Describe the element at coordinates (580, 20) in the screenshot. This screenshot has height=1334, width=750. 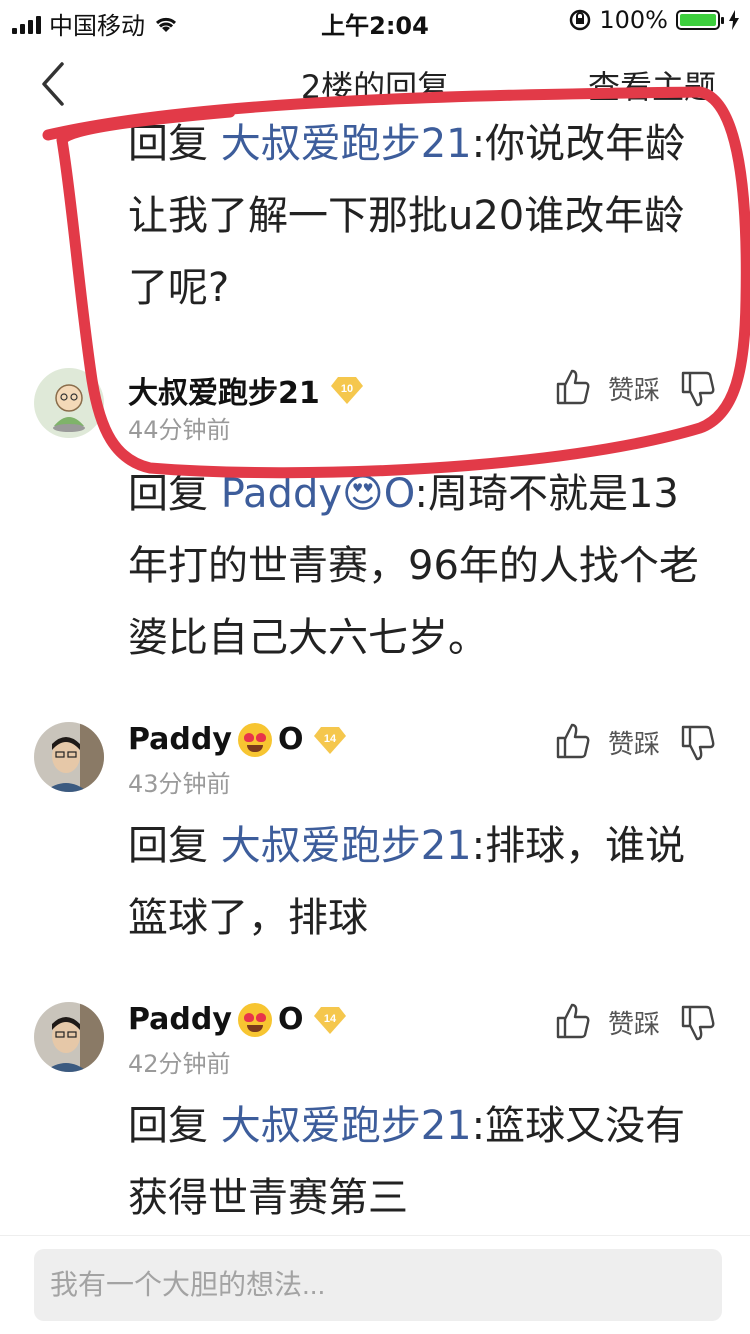
I see `rotation-lock-icon` at that location.